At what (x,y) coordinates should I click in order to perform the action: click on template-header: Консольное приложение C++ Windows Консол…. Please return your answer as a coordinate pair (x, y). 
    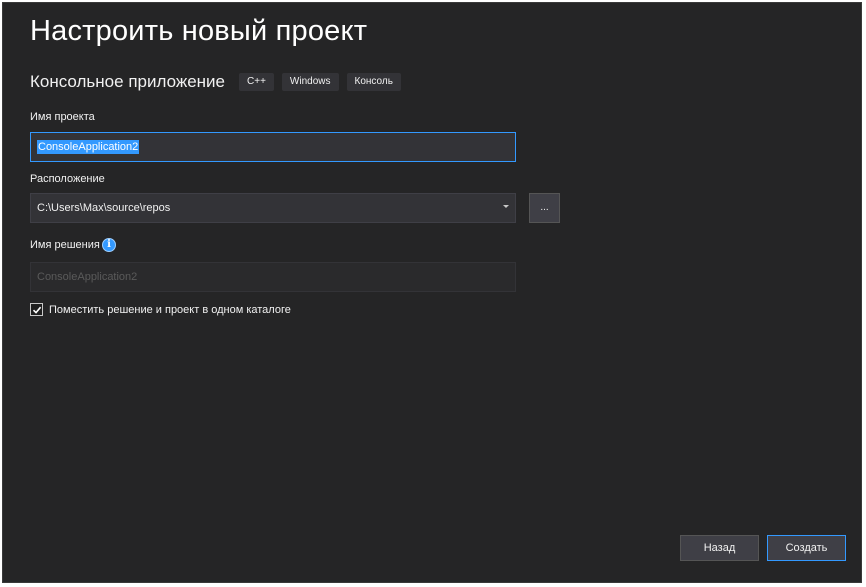
    Looking at the image, I should click on (219, 82).